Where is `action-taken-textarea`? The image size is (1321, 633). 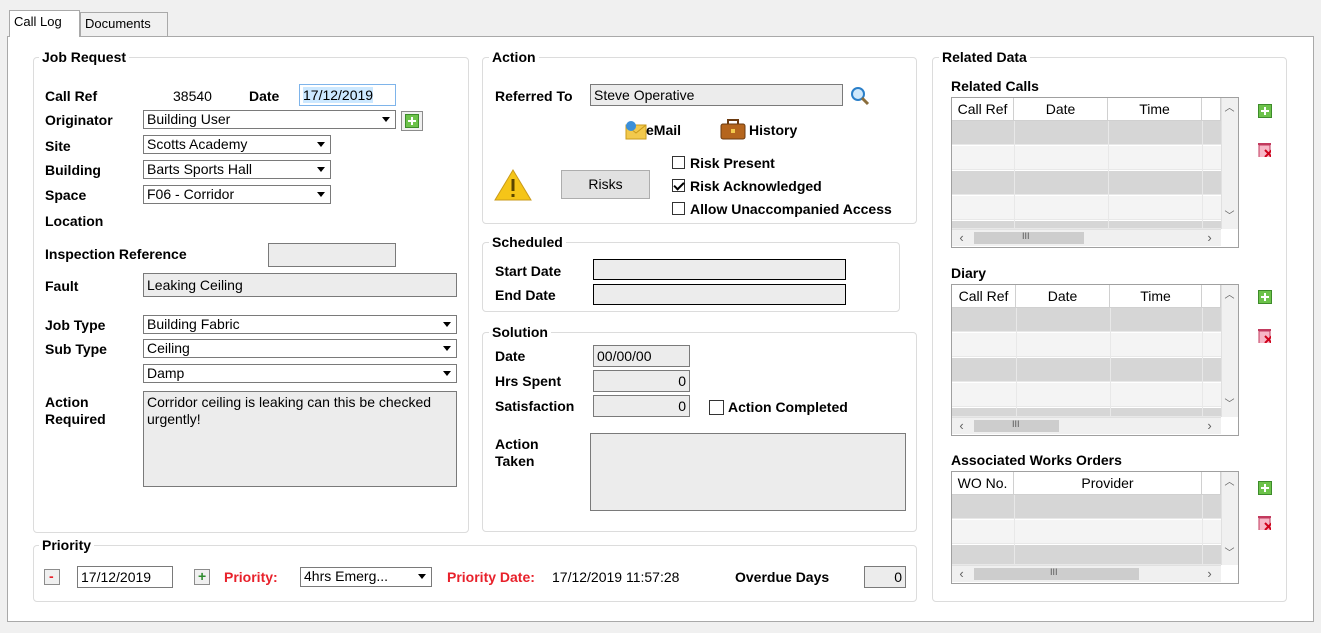
action-taken-textarea is located at coordinates (748, 472).